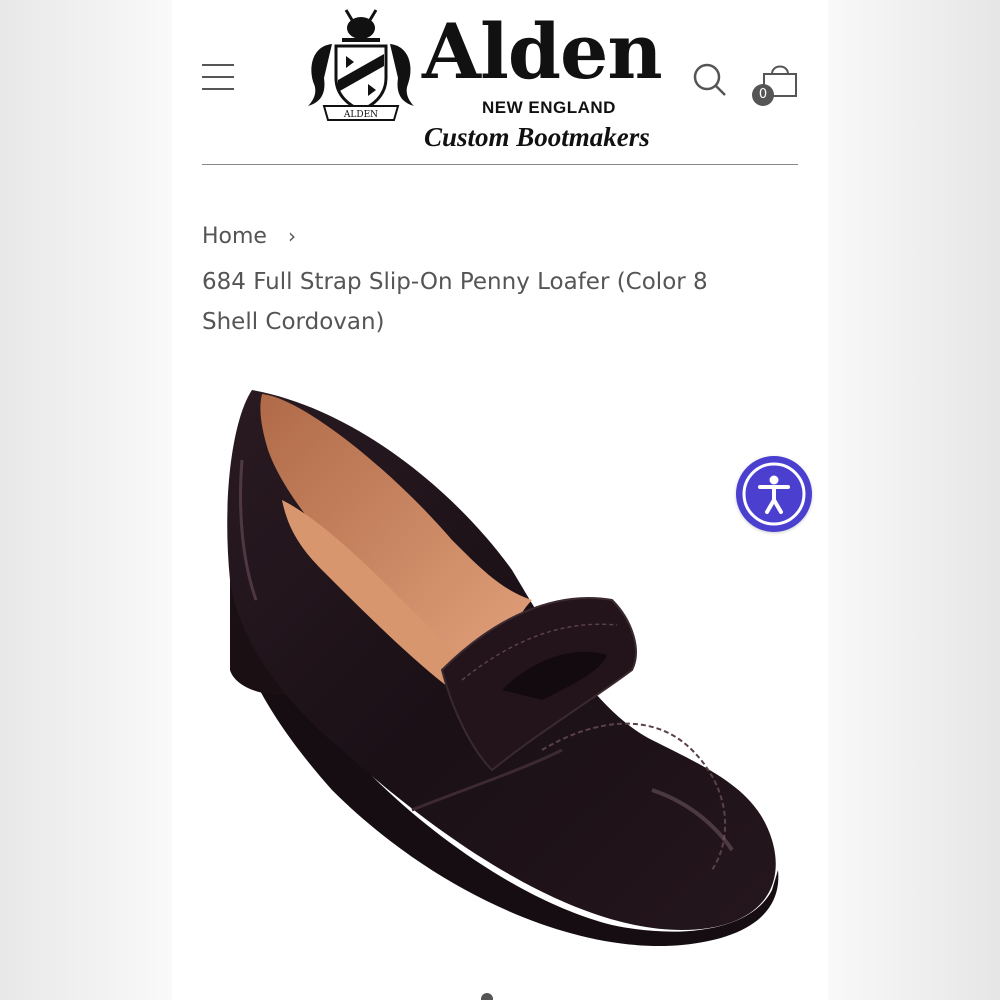 This screenshot has height=1000, width=1000. I want to click on header-divider, so click(500, 164).